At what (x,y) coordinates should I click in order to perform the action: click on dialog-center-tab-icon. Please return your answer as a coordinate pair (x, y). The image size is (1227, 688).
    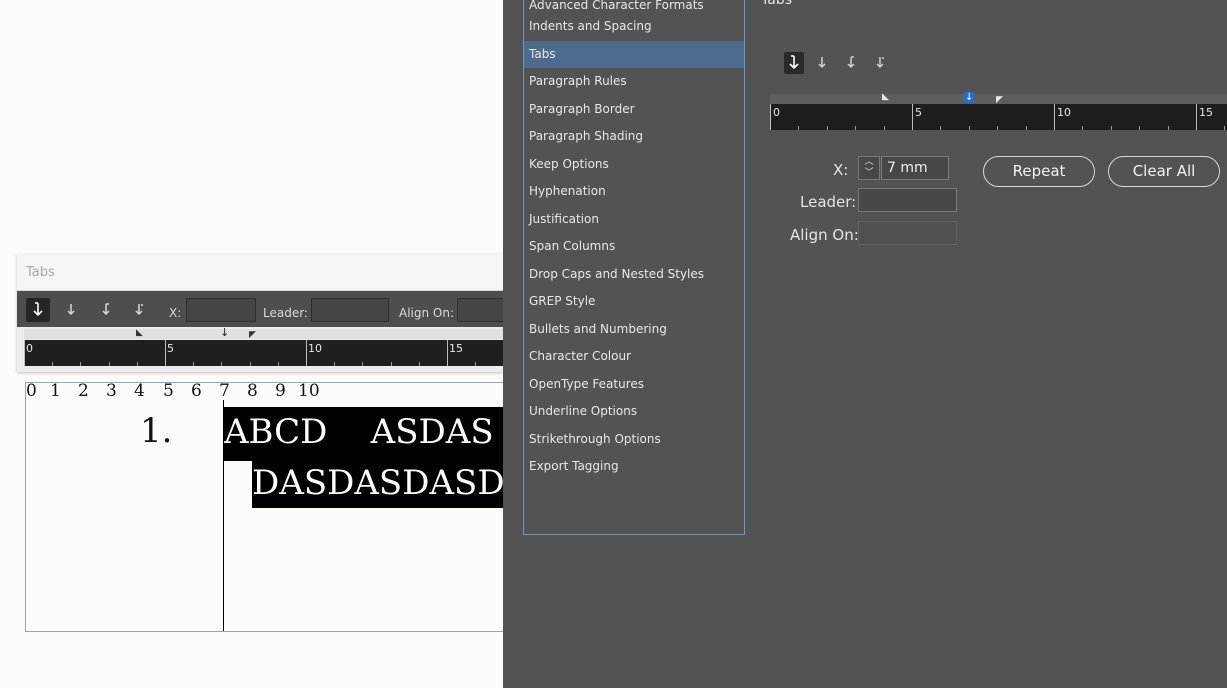
    Looking at the image, I should click on (822, 63).